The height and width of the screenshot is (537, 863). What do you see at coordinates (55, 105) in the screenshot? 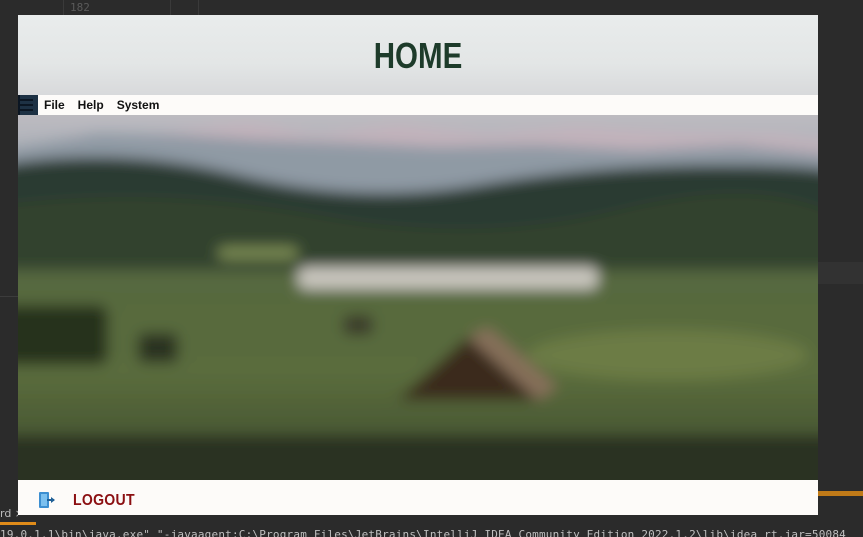
I see `menu-file: File` at bounding box center [55, 105].